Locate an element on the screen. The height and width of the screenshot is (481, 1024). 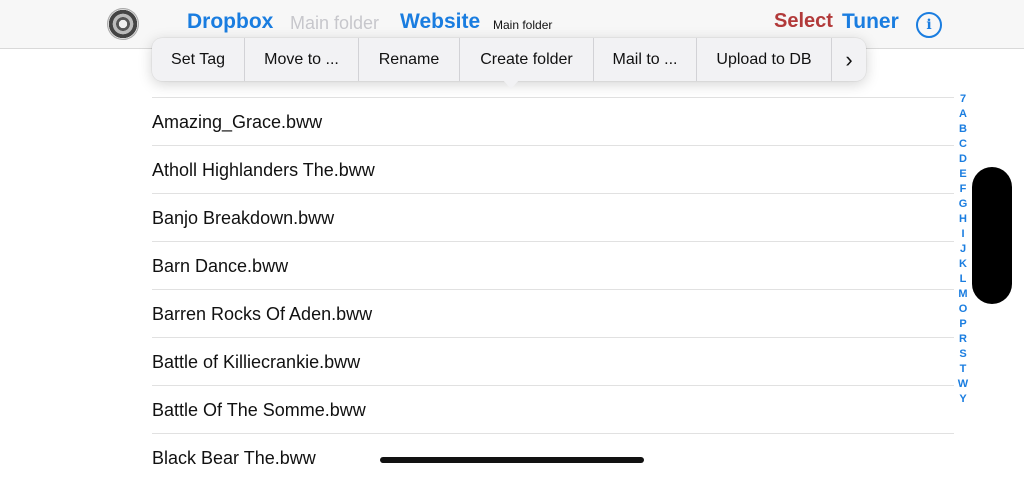
list-item: Barn Dance.bww is located at coordinates (553, 265).